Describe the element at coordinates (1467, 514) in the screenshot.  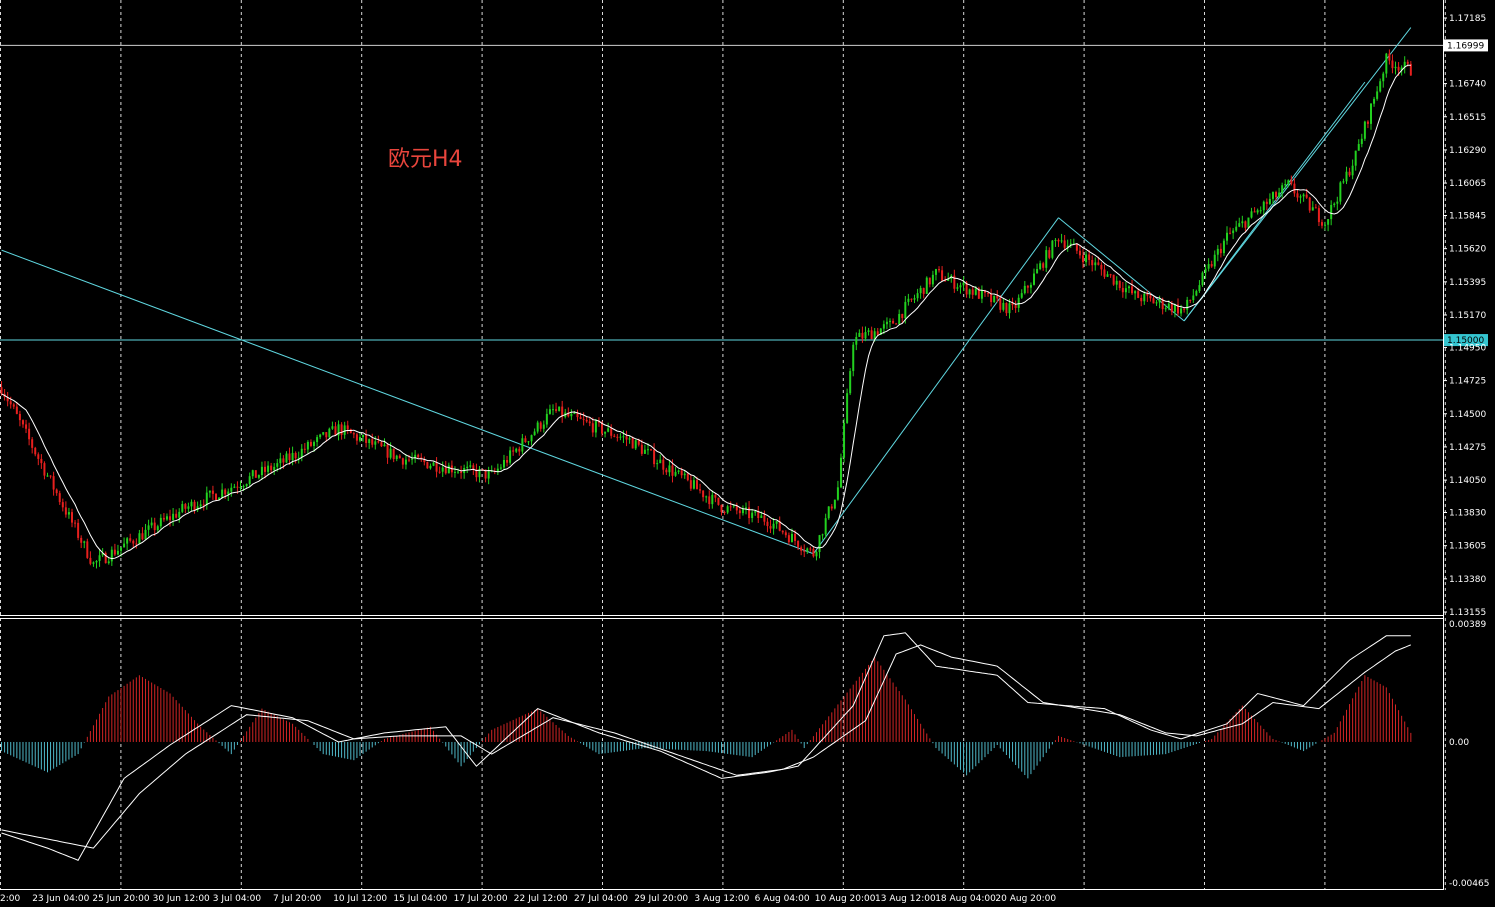
I see `y-tick-label: 1.13830` at that location.